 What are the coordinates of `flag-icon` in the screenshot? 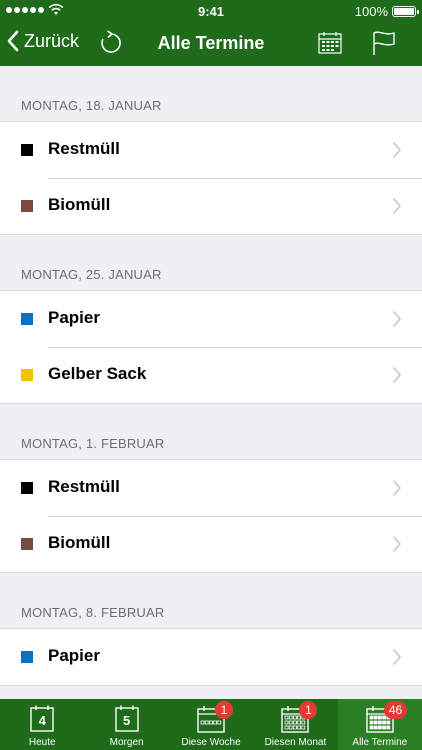 It's located at (384, 43).